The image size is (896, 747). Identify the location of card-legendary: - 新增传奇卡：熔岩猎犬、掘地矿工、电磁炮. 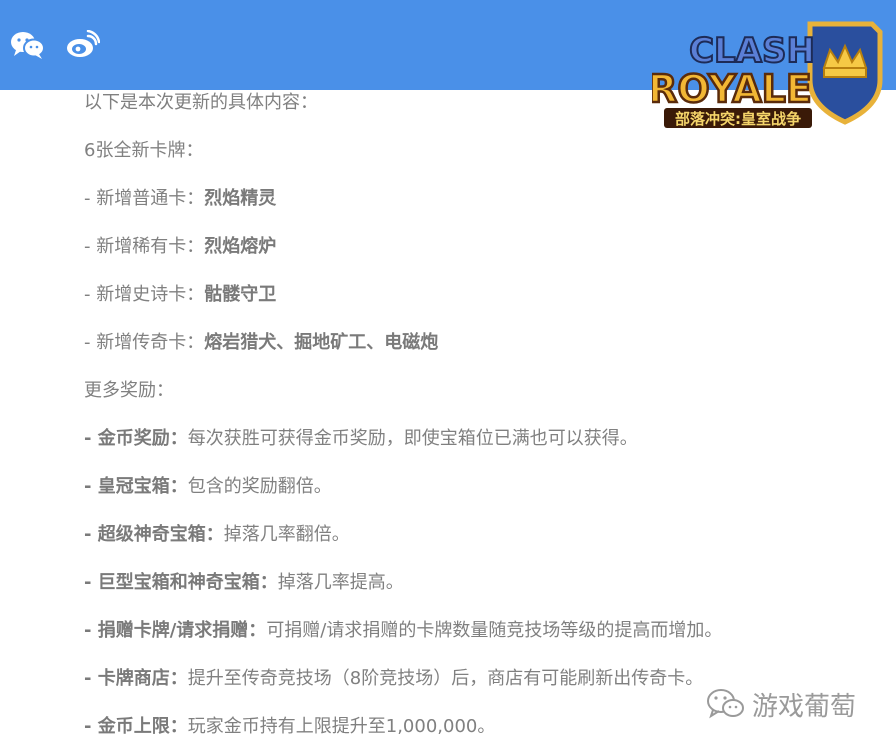
(261, 342).